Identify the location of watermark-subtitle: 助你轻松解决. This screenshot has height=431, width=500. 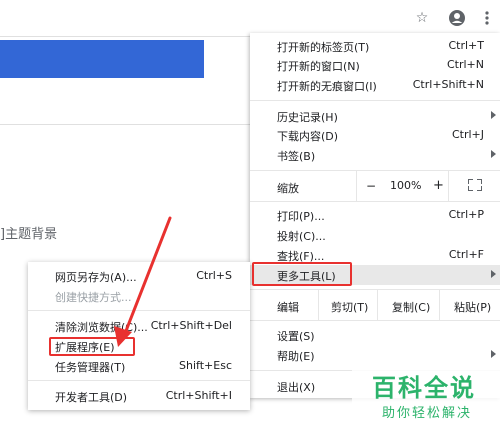
(427, 413).